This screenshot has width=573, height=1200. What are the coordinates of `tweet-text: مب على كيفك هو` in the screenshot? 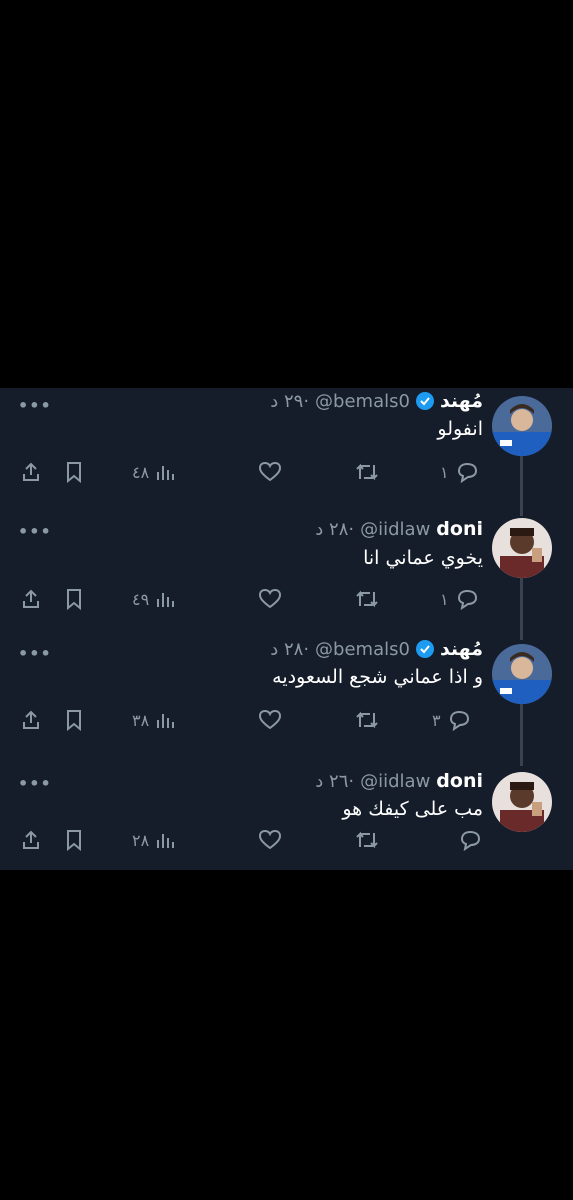 It's located at (412, 809).